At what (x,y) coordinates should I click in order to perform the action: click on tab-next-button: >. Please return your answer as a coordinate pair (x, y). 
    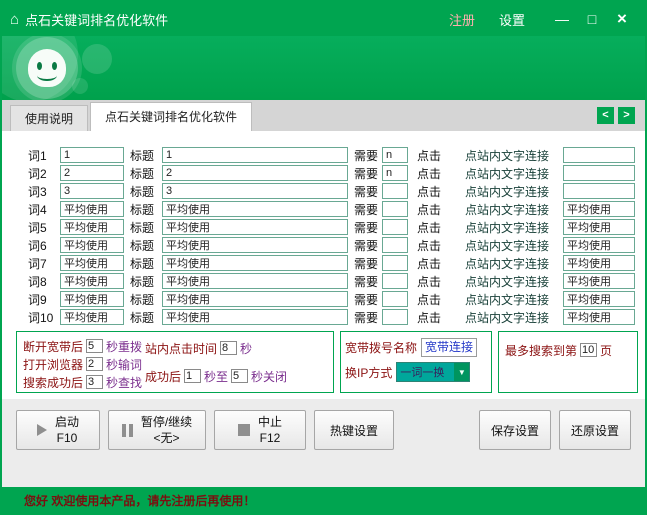
    Looking at the image, I should click on (626, 115).